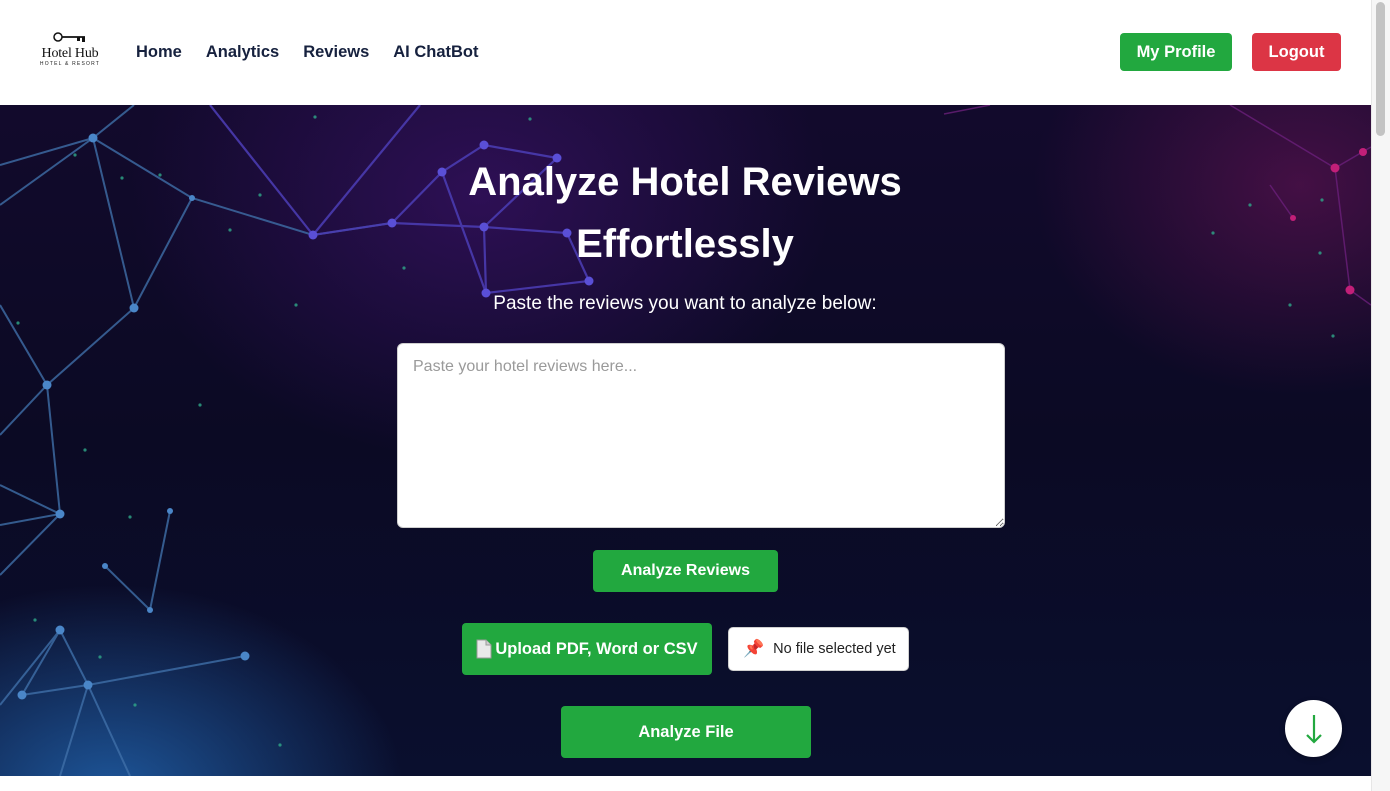  Describe the element at coordinates (685, 182) in the screenshot. I see `title-line-1: Analyze Hotel Reviews` at that location.